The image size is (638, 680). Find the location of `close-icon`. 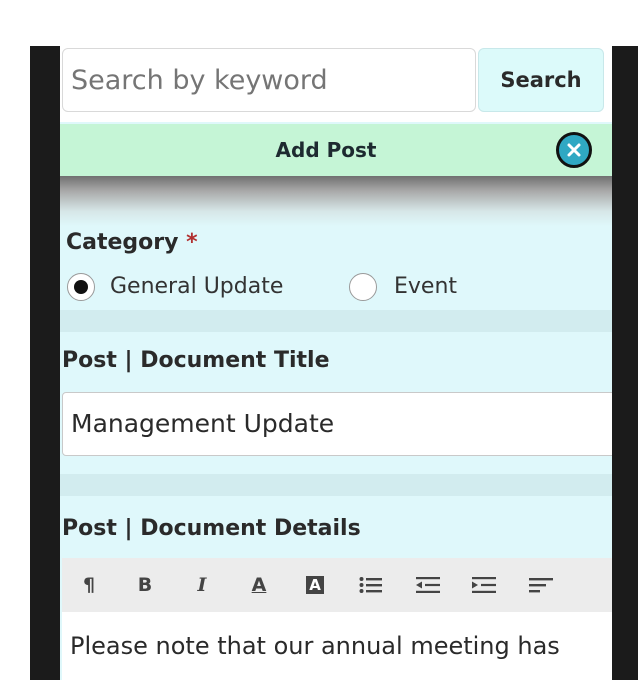

close-icon is located at coordinates (574, 150).